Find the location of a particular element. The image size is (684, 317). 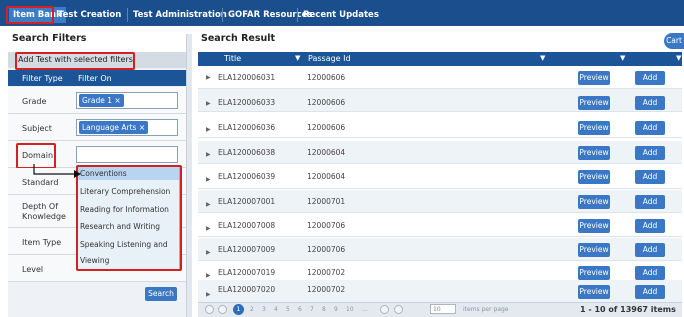

row-title: ELA120007020 is located at coordinates (247, 289).